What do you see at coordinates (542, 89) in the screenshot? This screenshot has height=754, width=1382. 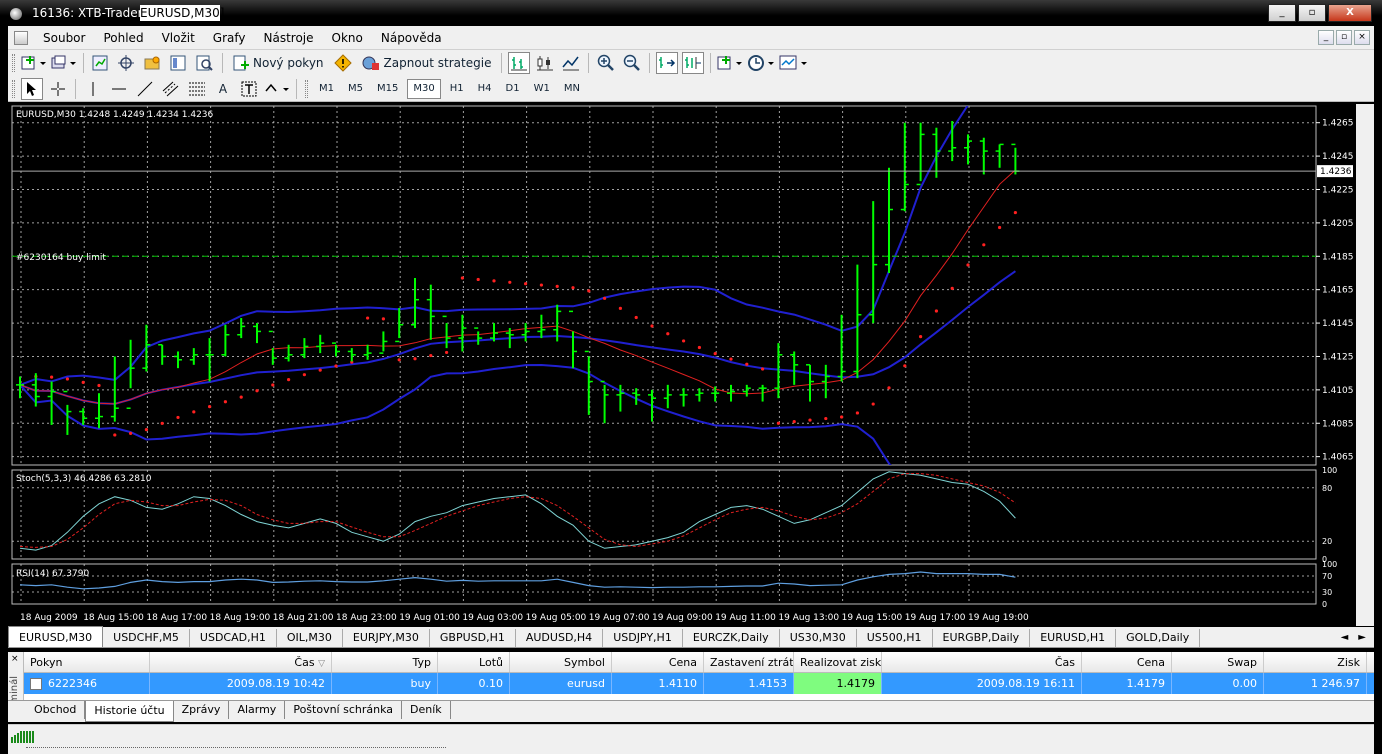 I see `timeframe-w1: W1` at bounding box center [542, 89].